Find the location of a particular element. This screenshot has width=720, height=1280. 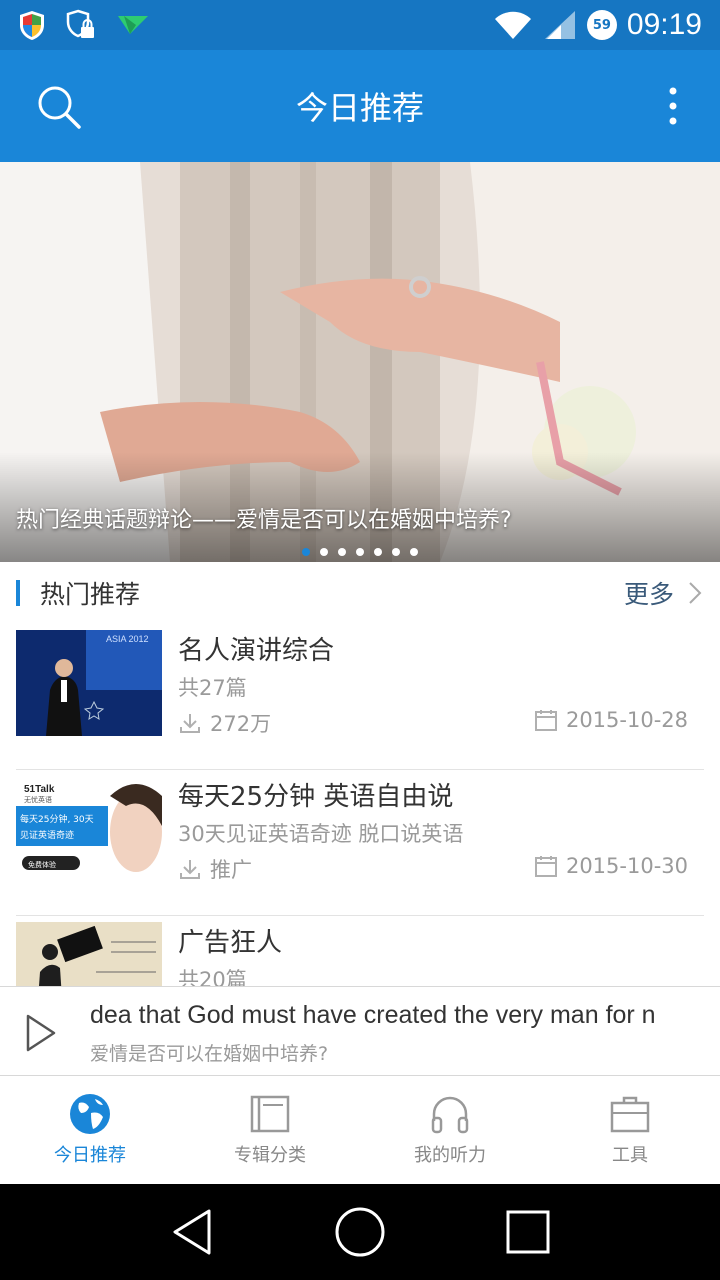

play-icon is located at coordinates (41, 1033).